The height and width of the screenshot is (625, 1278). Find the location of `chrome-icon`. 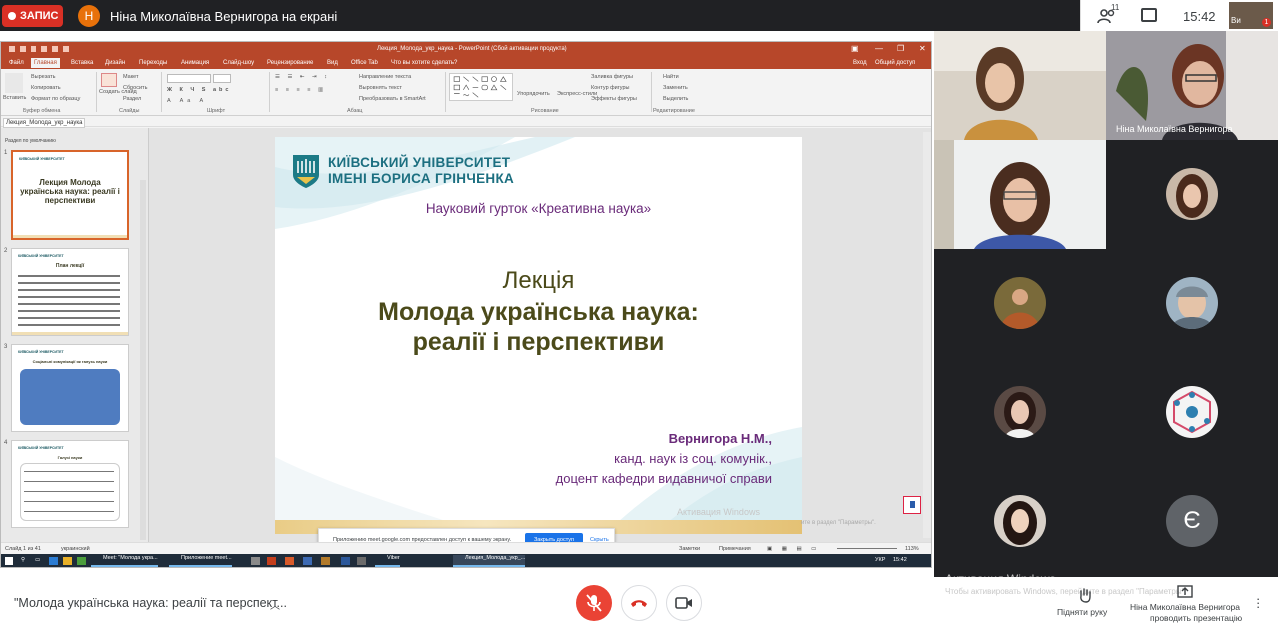

chrome-icon is located at coordinates (81, 561).